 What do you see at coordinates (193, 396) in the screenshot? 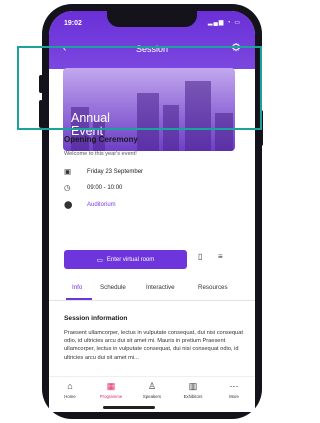
I see `nav-label: Exhibitors` at bounding box center [193, 396].